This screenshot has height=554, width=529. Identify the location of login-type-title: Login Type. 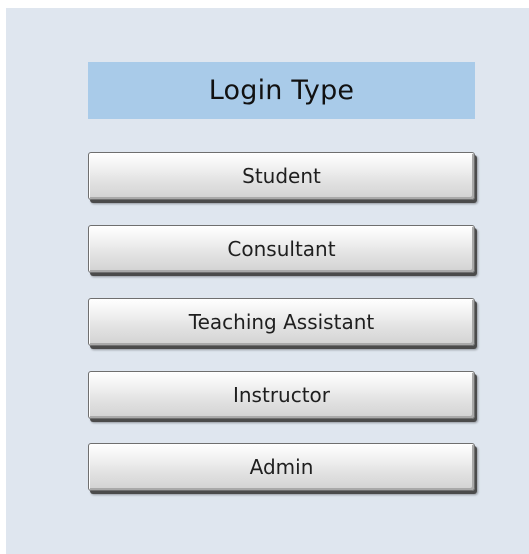
(281, 90).